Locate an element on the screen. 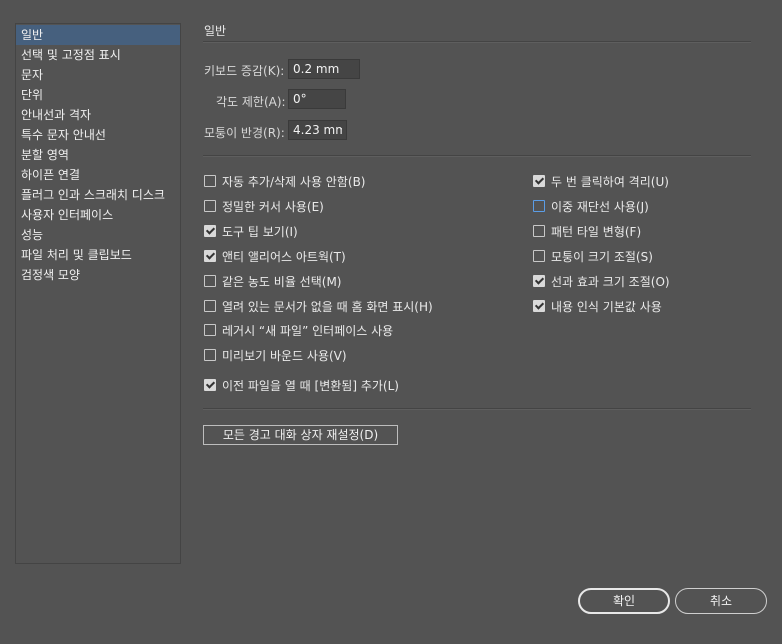 The image size is (782, 644). checkbox-scale-strokes-effects: 선과 효과 크기 조절(O) is located at coordinates (601, 281).